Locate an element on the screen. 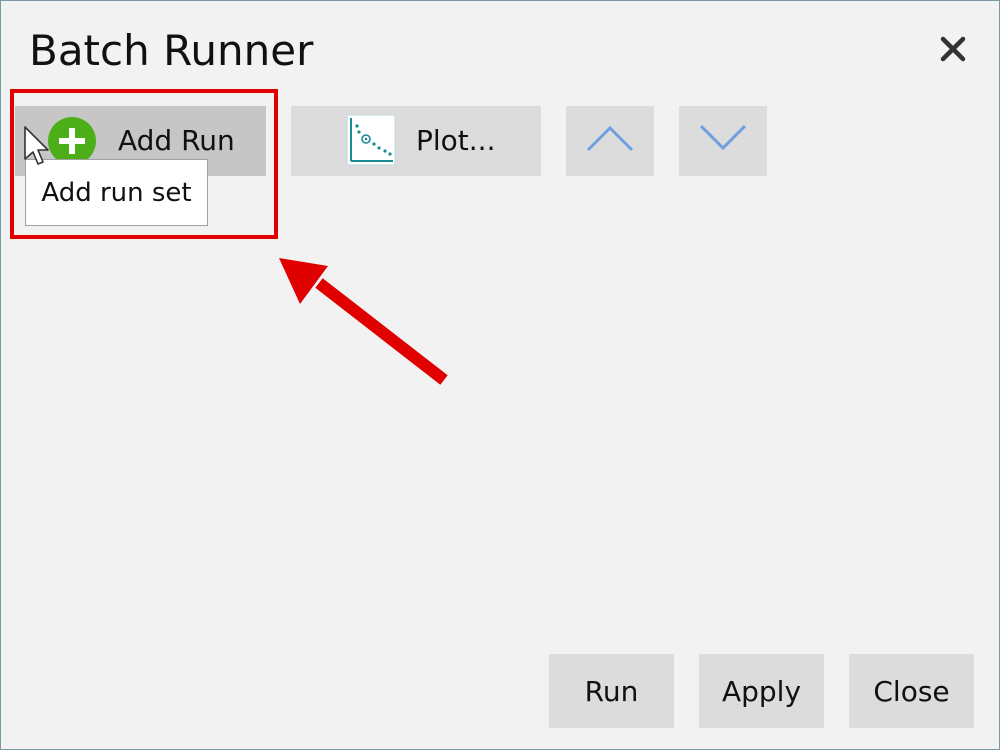 The image size is (1000, 750). apply-label: Apply is located at coordinates (761, 691).